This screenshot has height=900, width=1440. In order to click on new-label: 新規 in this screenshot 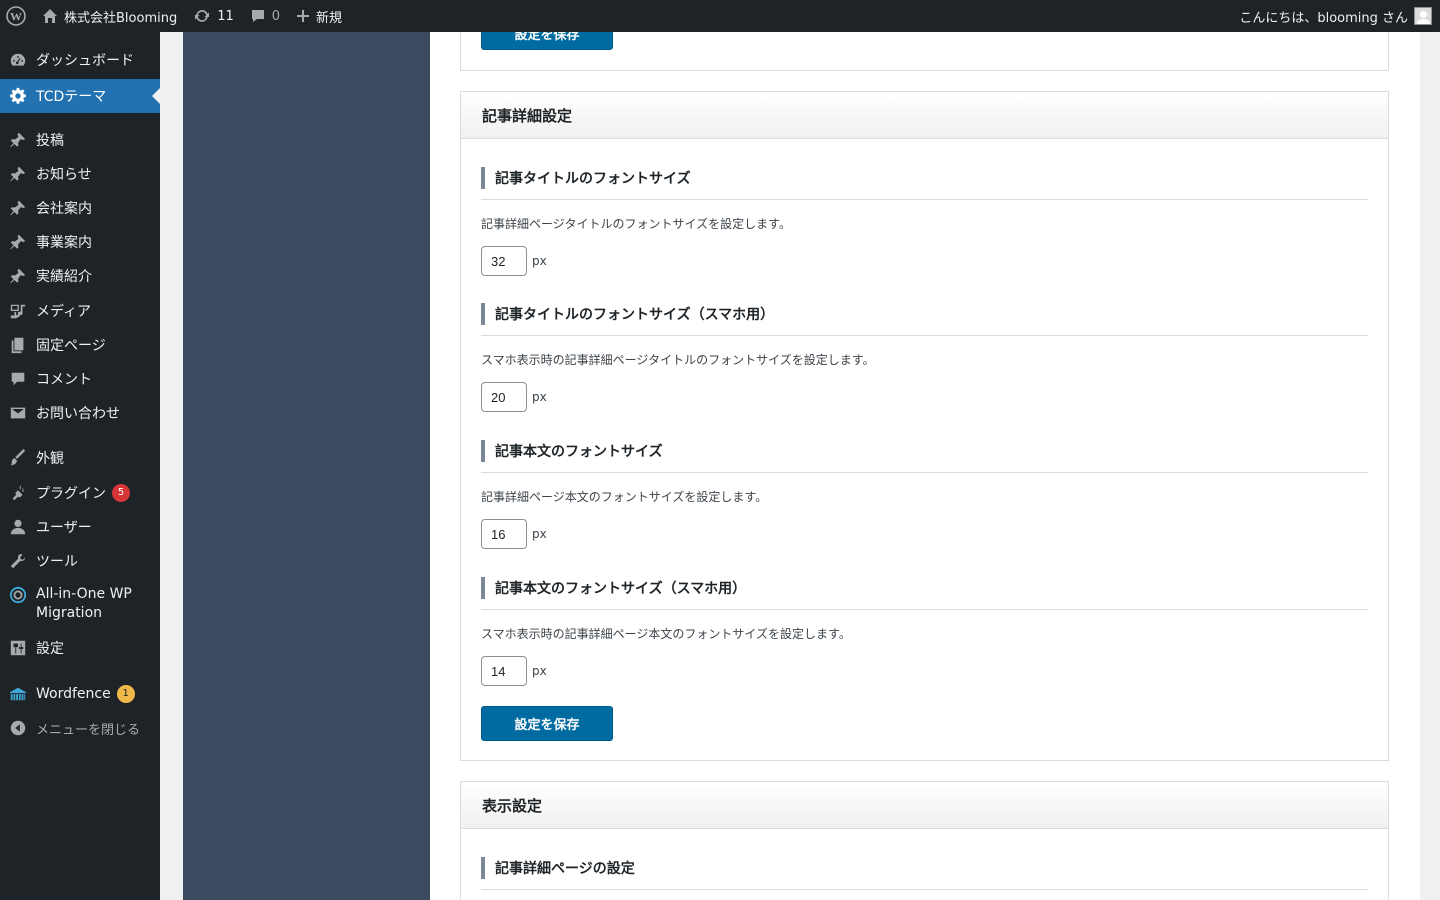, I will do `click(329, 18)`.